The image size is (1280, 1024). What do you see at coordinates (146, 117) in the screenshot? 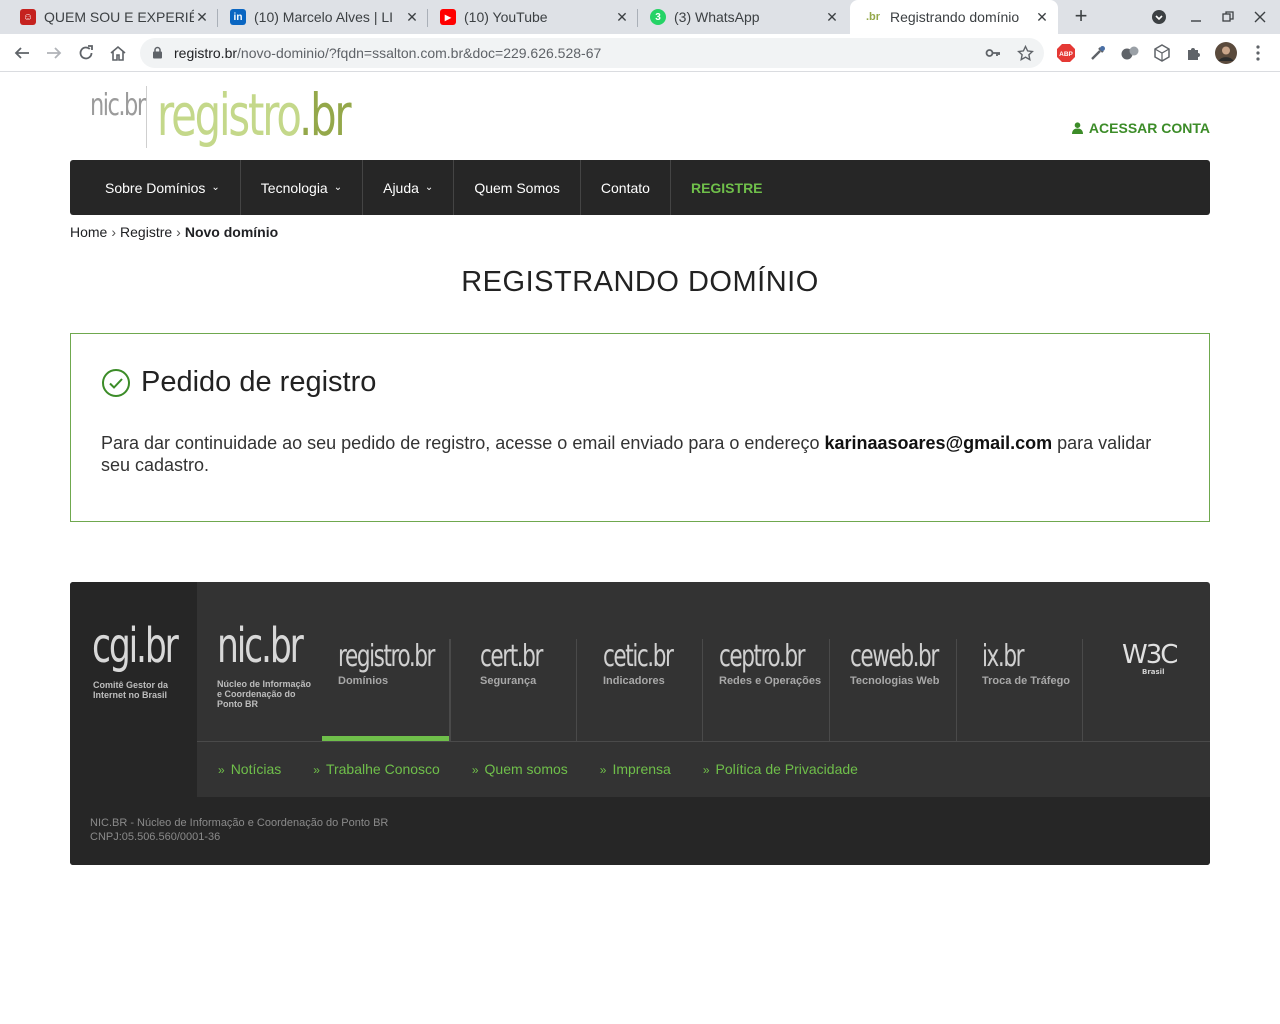
I see `logo-divider` at bounding box center [146, 117].